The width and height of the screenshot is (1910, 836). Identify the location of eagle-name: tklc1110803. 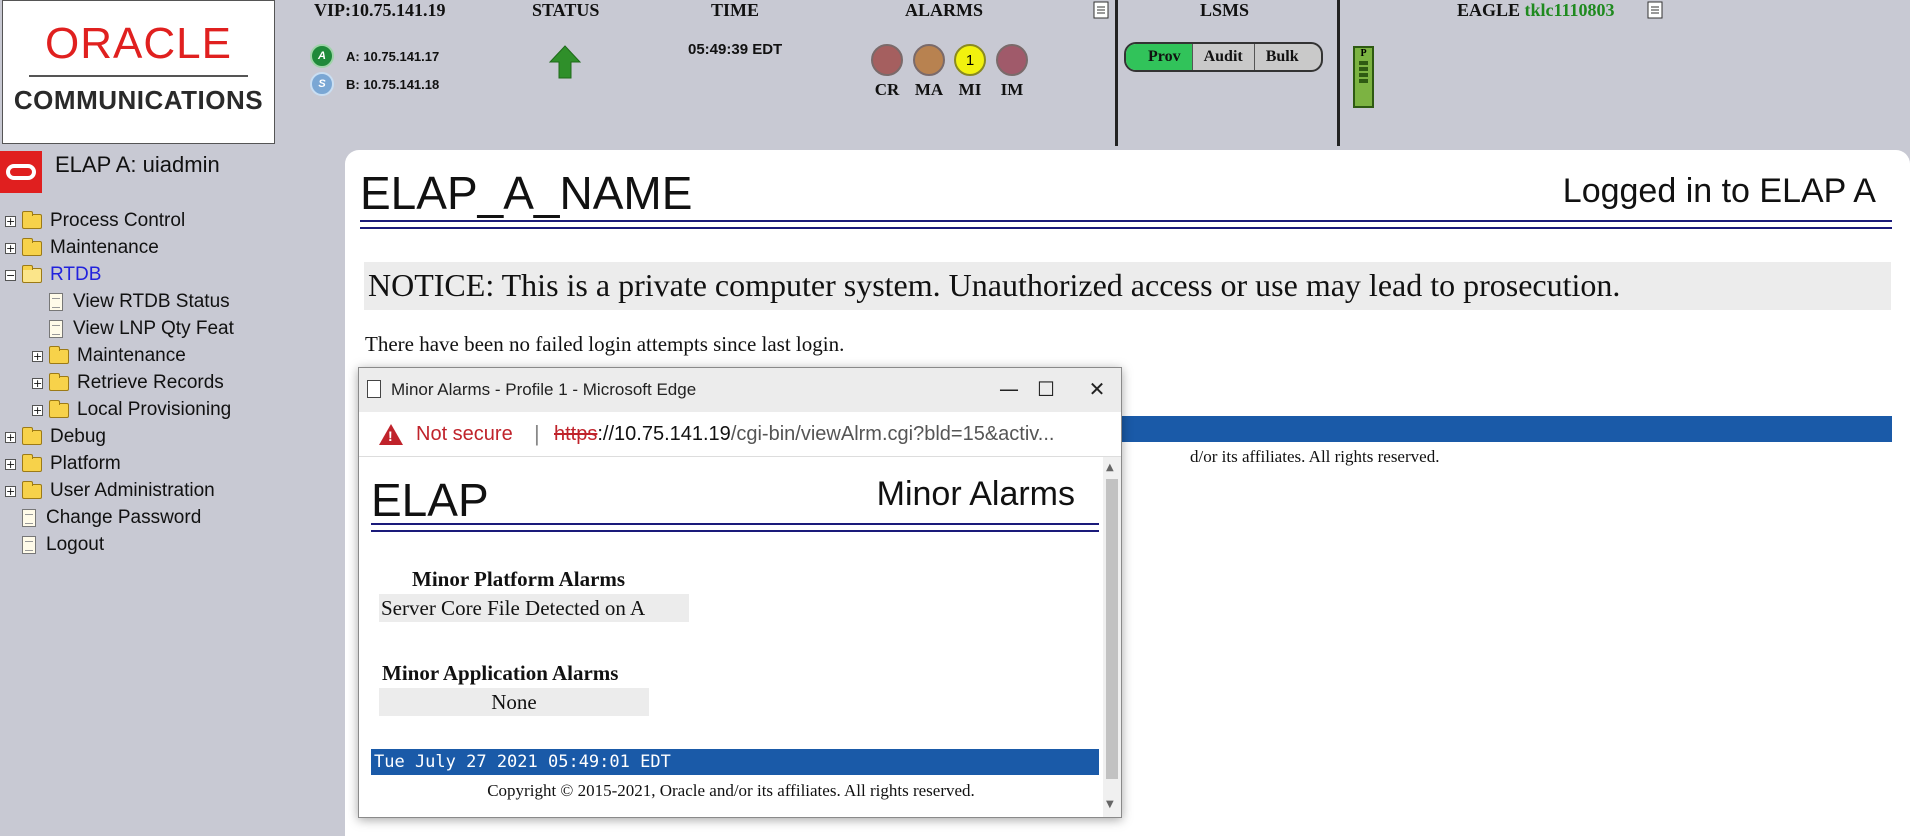
(1569, 10).